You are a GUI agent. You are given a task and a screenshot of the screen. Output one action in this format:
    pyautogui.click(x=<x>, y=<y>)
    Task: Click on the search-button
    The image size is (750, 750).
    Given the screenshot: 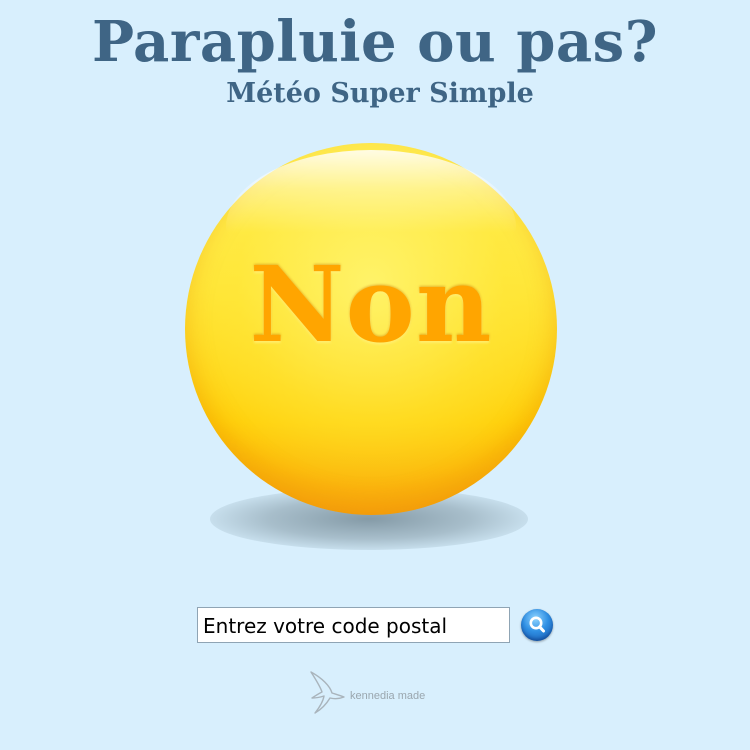 What is the action you would take?
    pyautogui.click(x=537, y=625)
    